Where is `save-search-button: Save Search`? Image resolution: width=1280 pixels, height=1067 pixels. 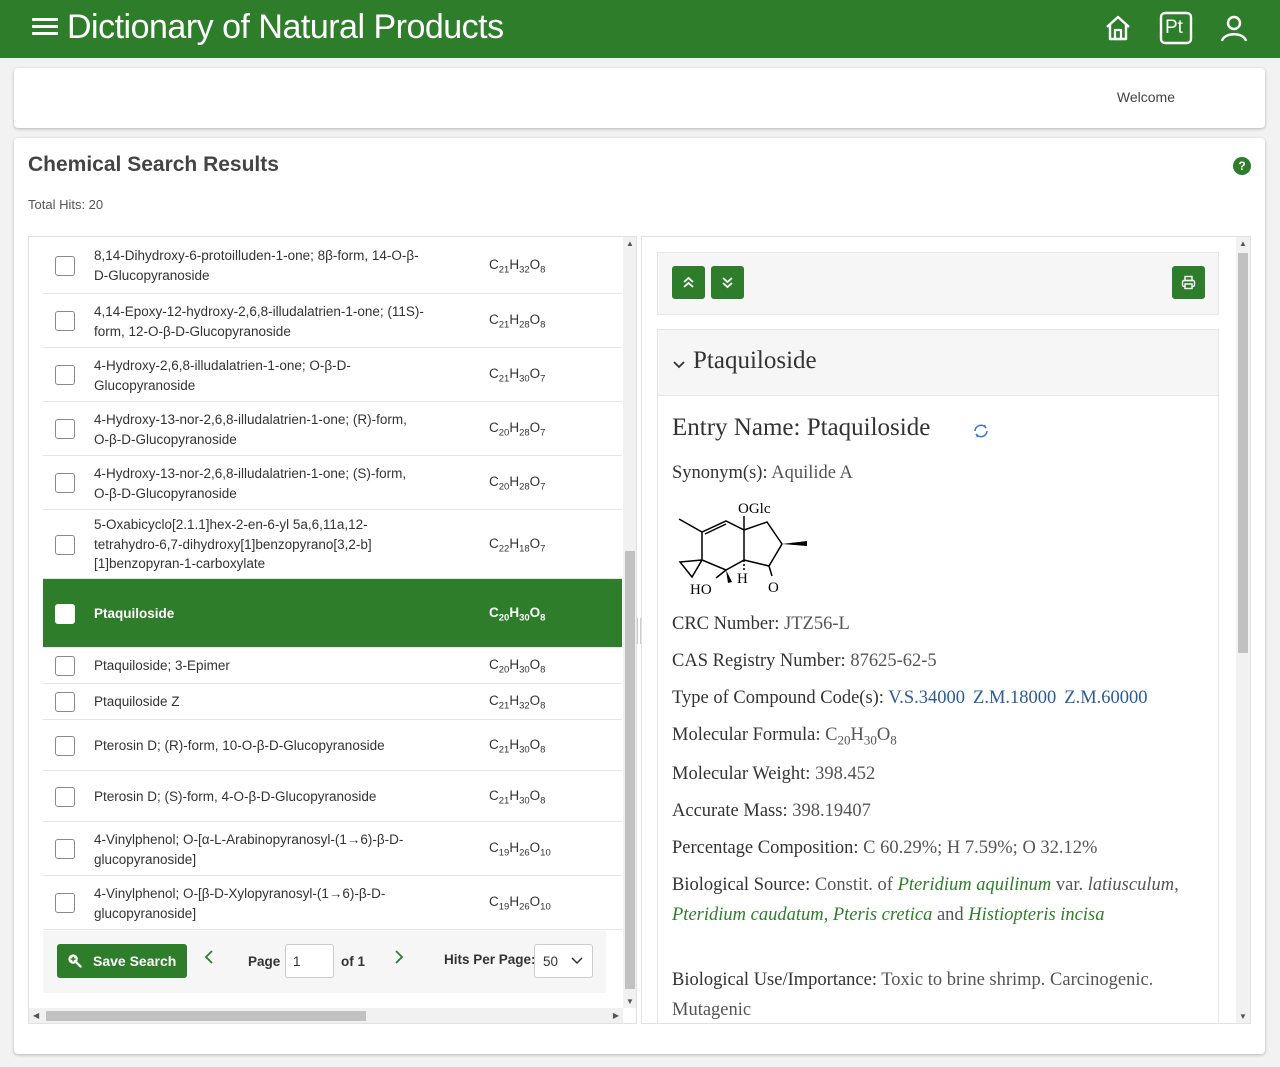
save-search-button: Save Search is located at coordinates (122, 961).